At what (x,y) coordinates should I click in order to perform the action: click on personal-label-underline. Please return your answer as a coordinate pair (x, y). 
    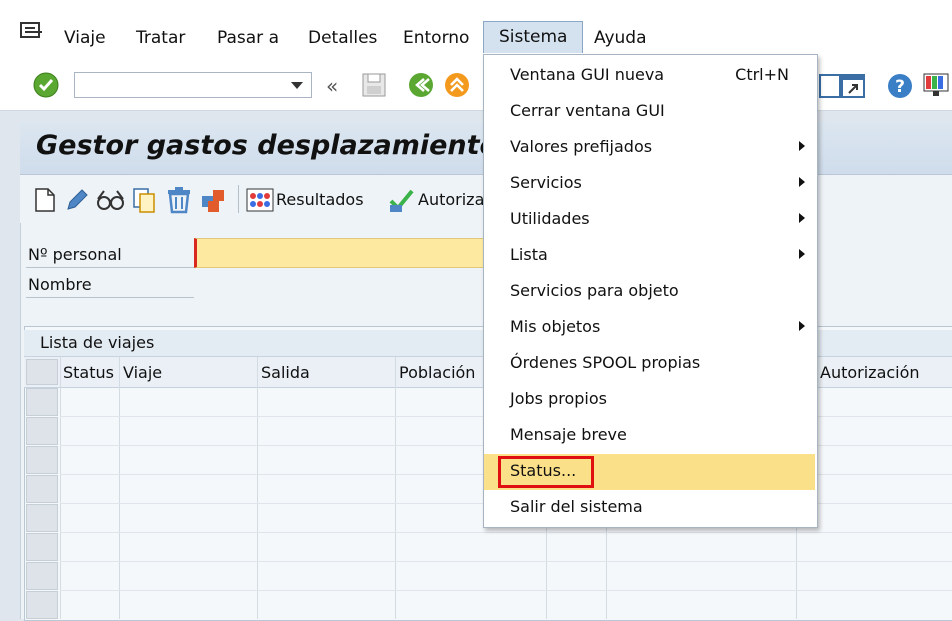
    Looking at the image, I should click on (110, 267).